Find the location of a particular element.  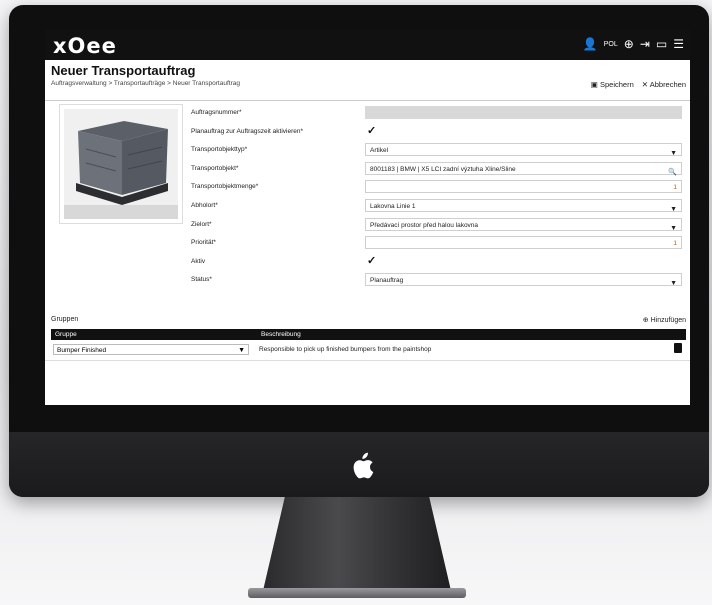

column-header-description: Beschreibung is located at coordinates (281, 334).